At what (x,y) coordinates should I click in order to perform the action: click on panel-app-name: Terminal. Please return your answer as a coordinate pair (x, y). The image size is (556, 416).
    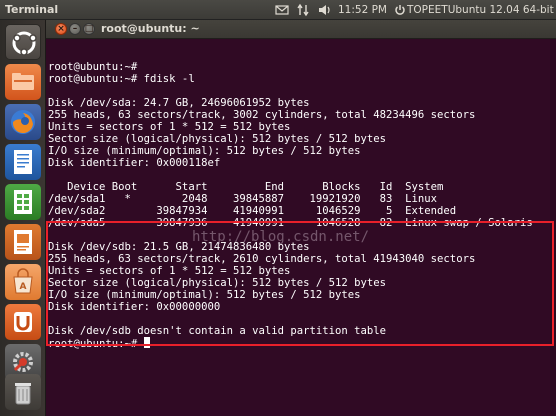
    Looking at the image, I should click on (32, 9).